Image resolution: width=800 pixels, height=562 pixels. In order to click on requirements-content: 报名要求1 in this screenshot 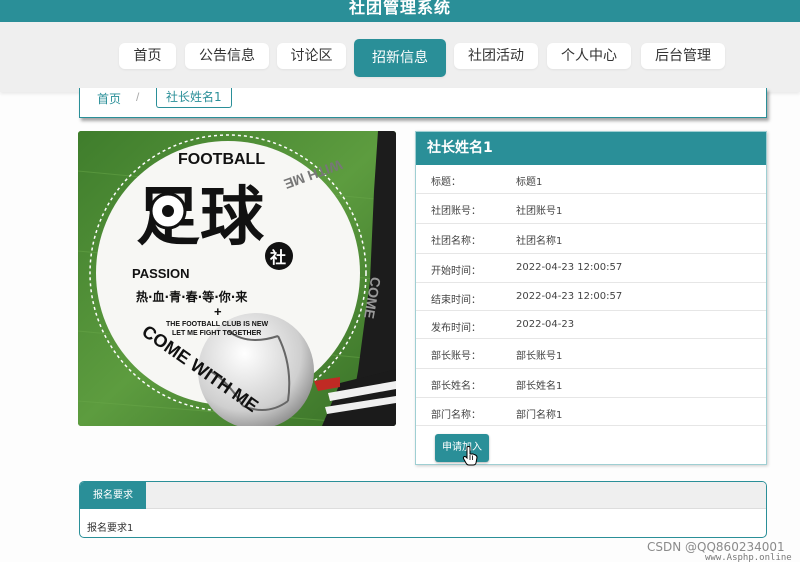, I will do `click(110, 528)`.